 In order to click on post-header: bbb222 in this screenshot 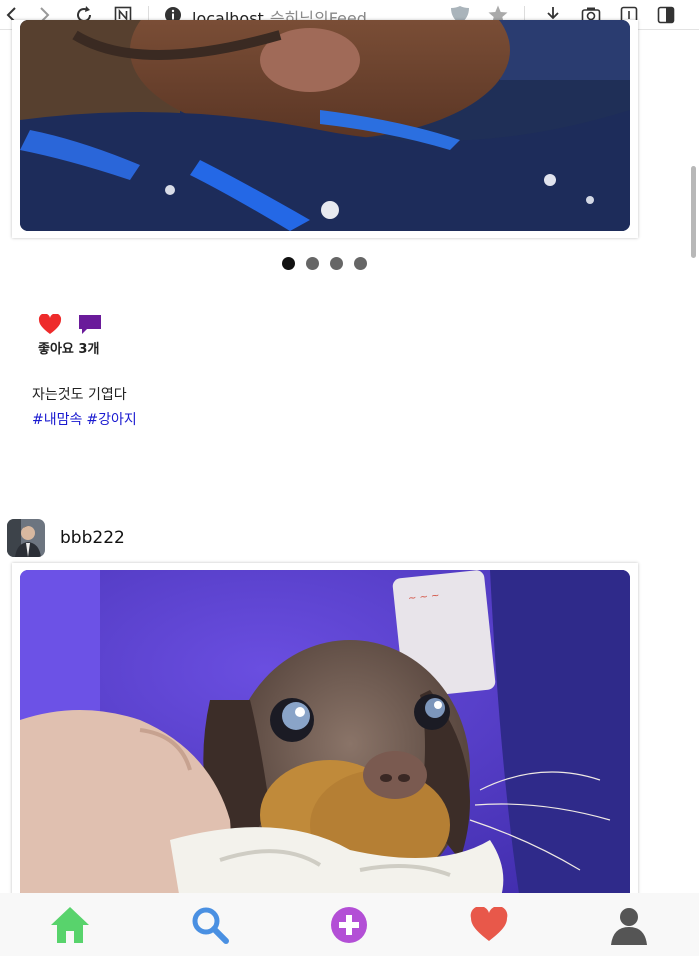, I will do `click(66, 538)`.